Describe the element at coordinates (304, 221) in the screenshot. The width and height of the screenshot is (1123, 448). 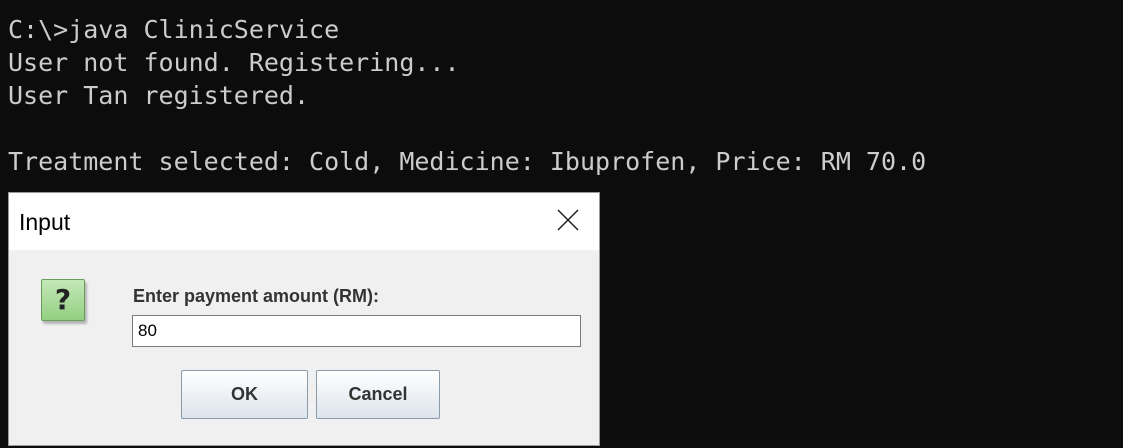
I see `dialog-titlebar: Input` at that location.